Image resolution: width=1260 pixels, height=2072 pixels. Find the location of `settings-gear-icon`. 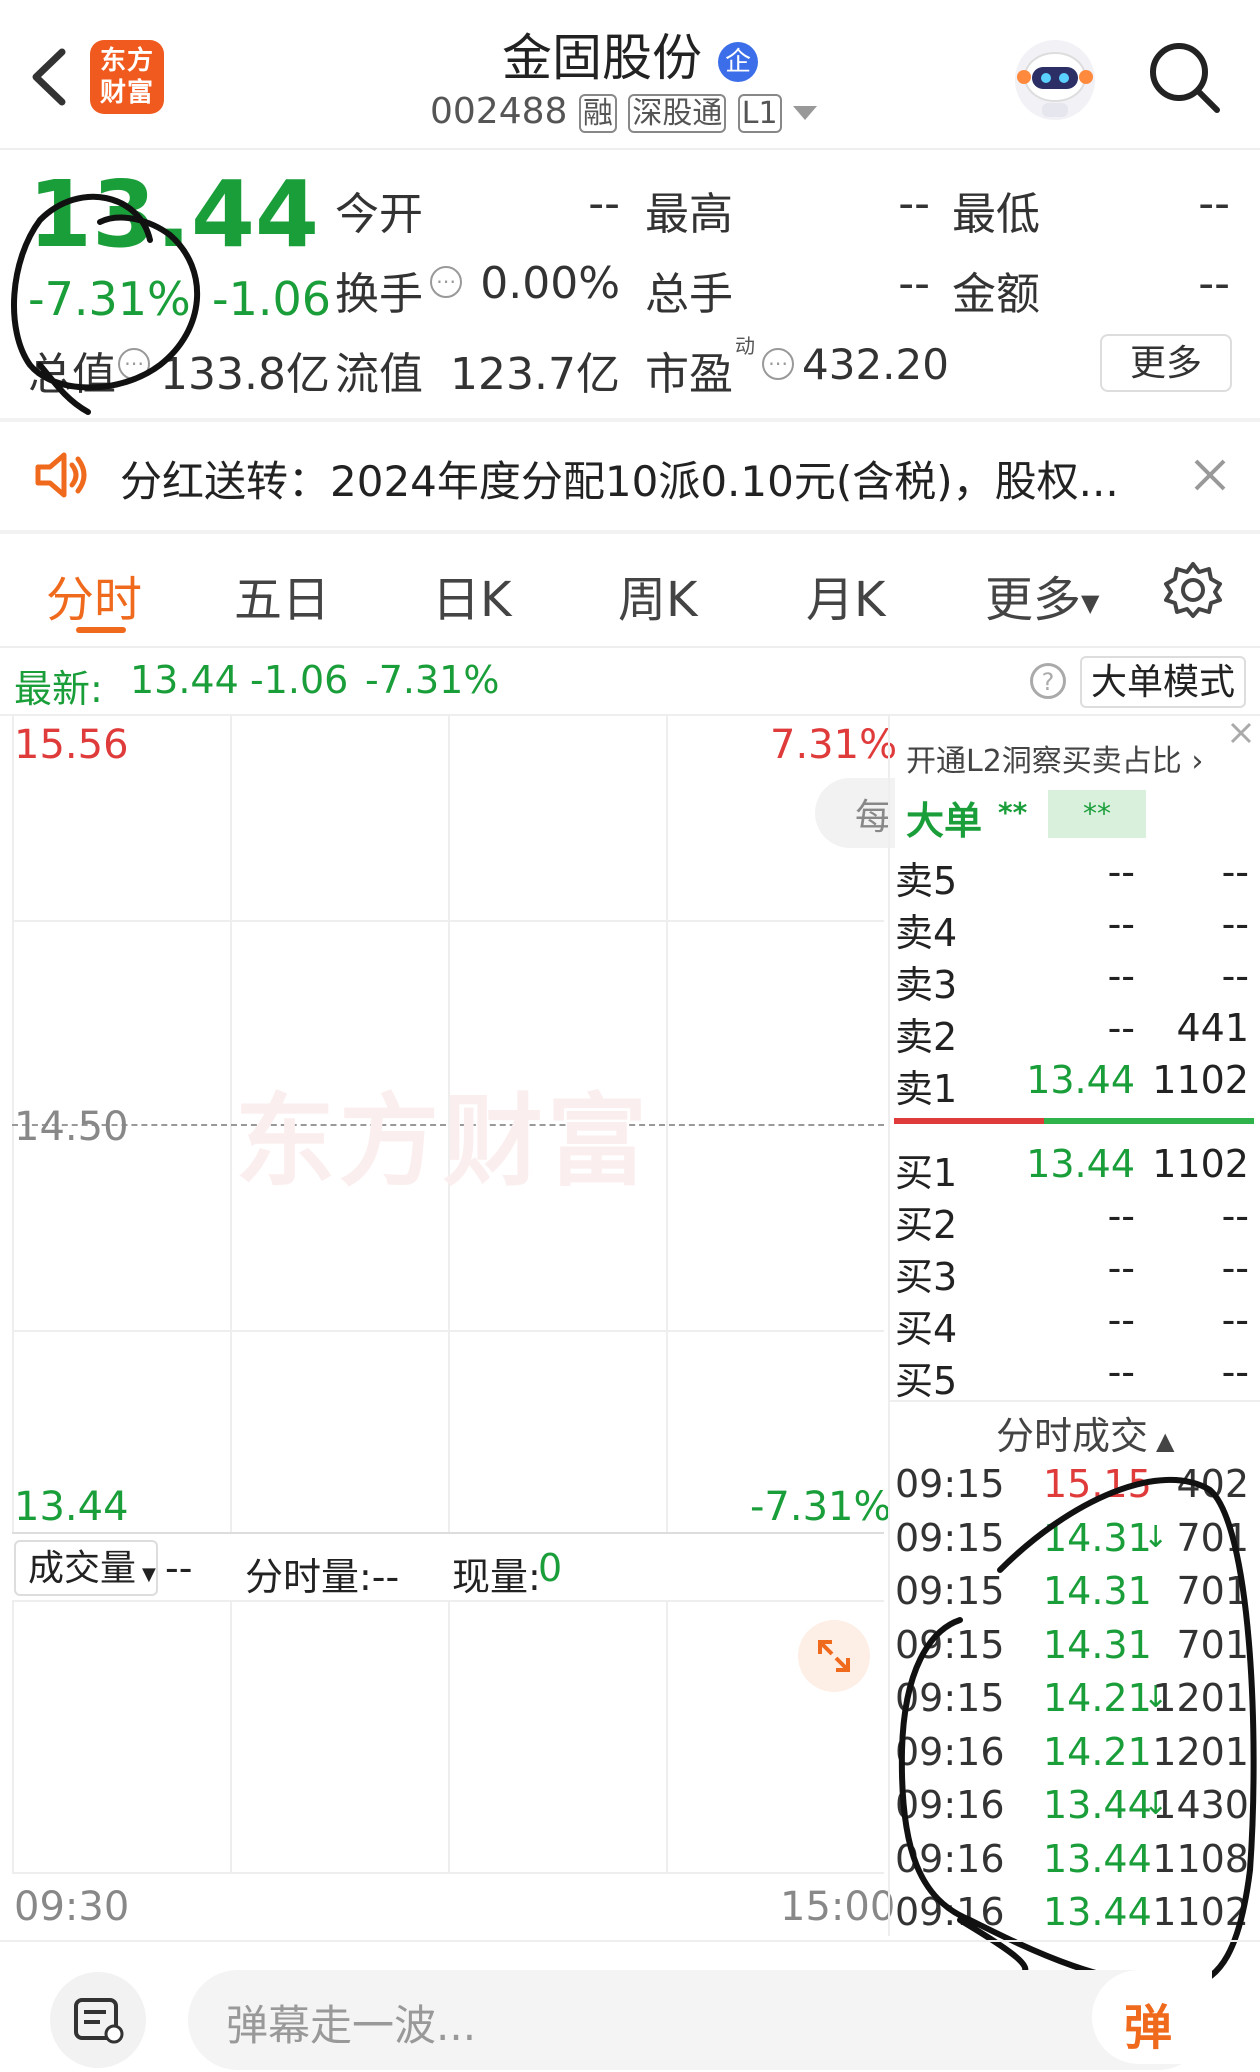

settings-gear-icon is located at coordinates (1193, 590).